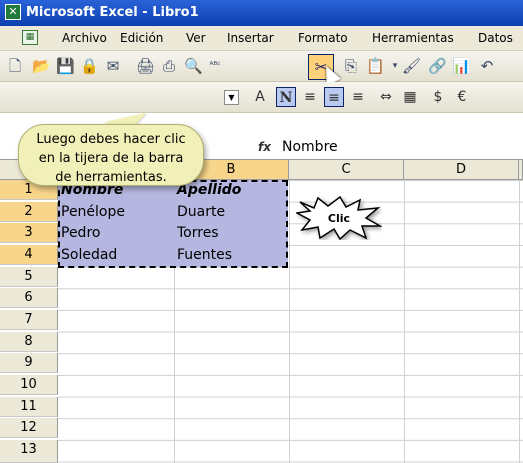  What do you see at coordinates (29, 320) in the screenshot?
I see `row-header: 7` at bounding box center [29, 320].